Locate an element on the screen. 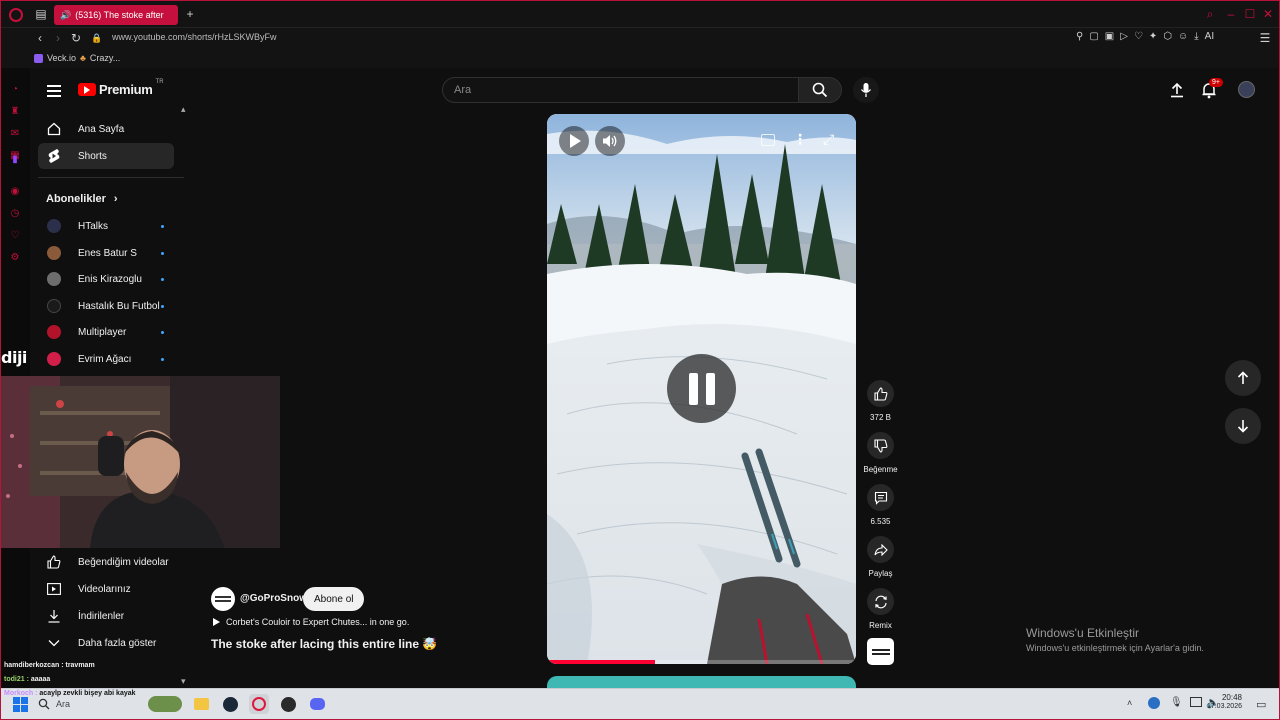  next-short-preview is located at coordinates (701, 682).